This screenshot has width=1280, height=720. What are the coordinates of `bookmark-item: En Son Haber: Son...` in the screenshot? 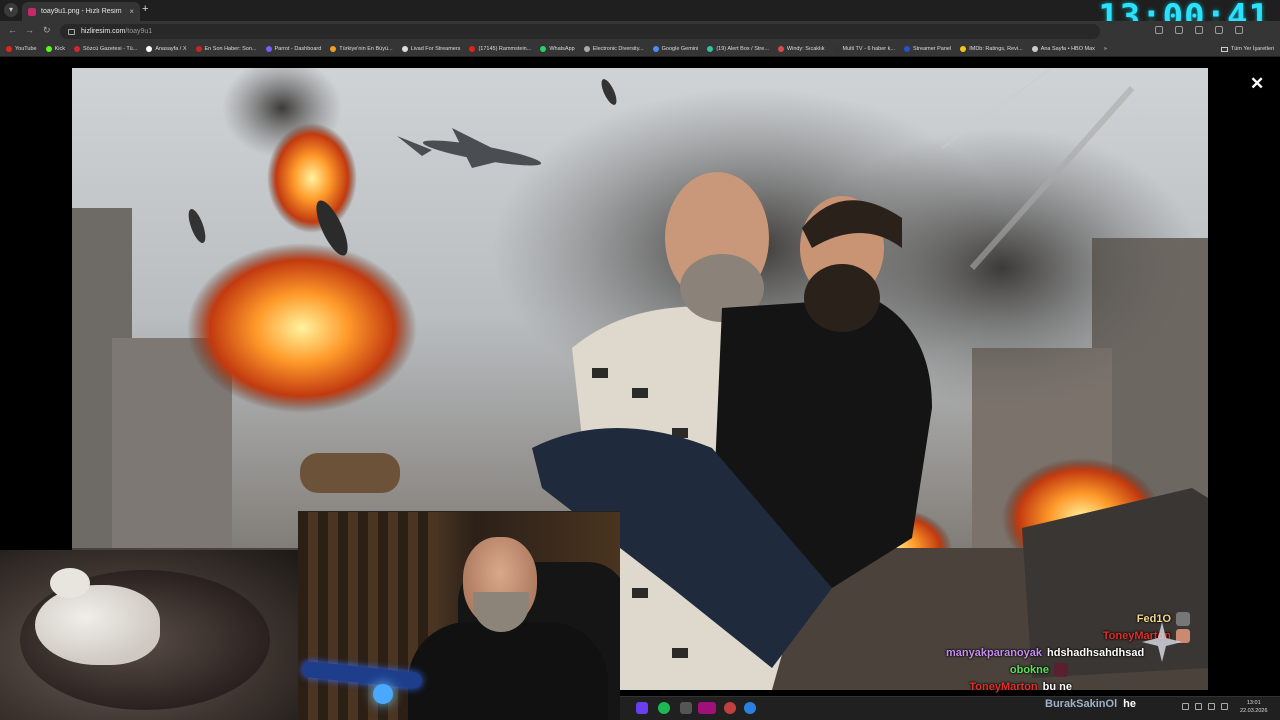 It's located at (226, 49).